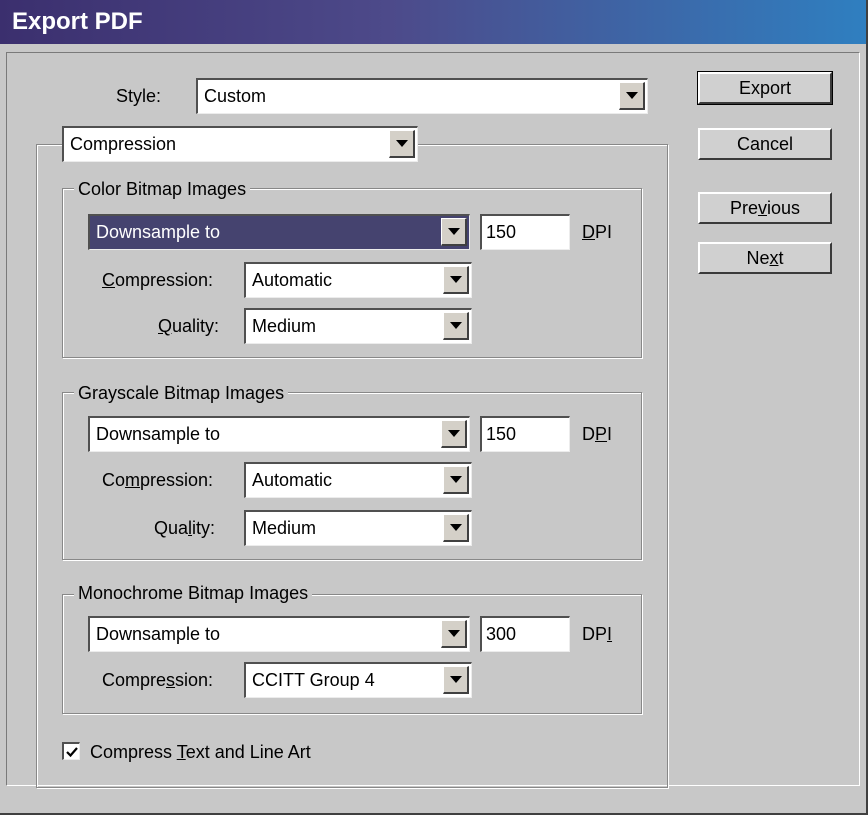 Image resolution: width=868 pixels, height=815 pixels. Describe the element at coordinates (597, 232) in the screenshot. I see `color-dpi-unit: DPI` at that location.